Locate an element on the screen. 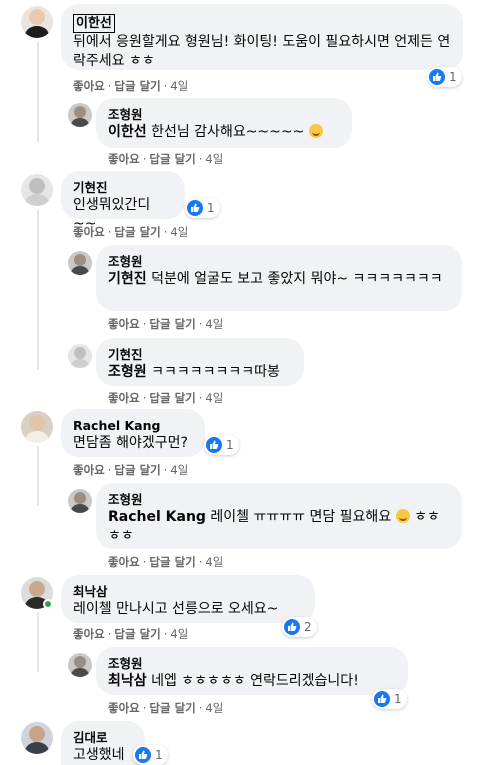  comment-bubble: 김대로 고생했네 is located at coordinates (103, 743).